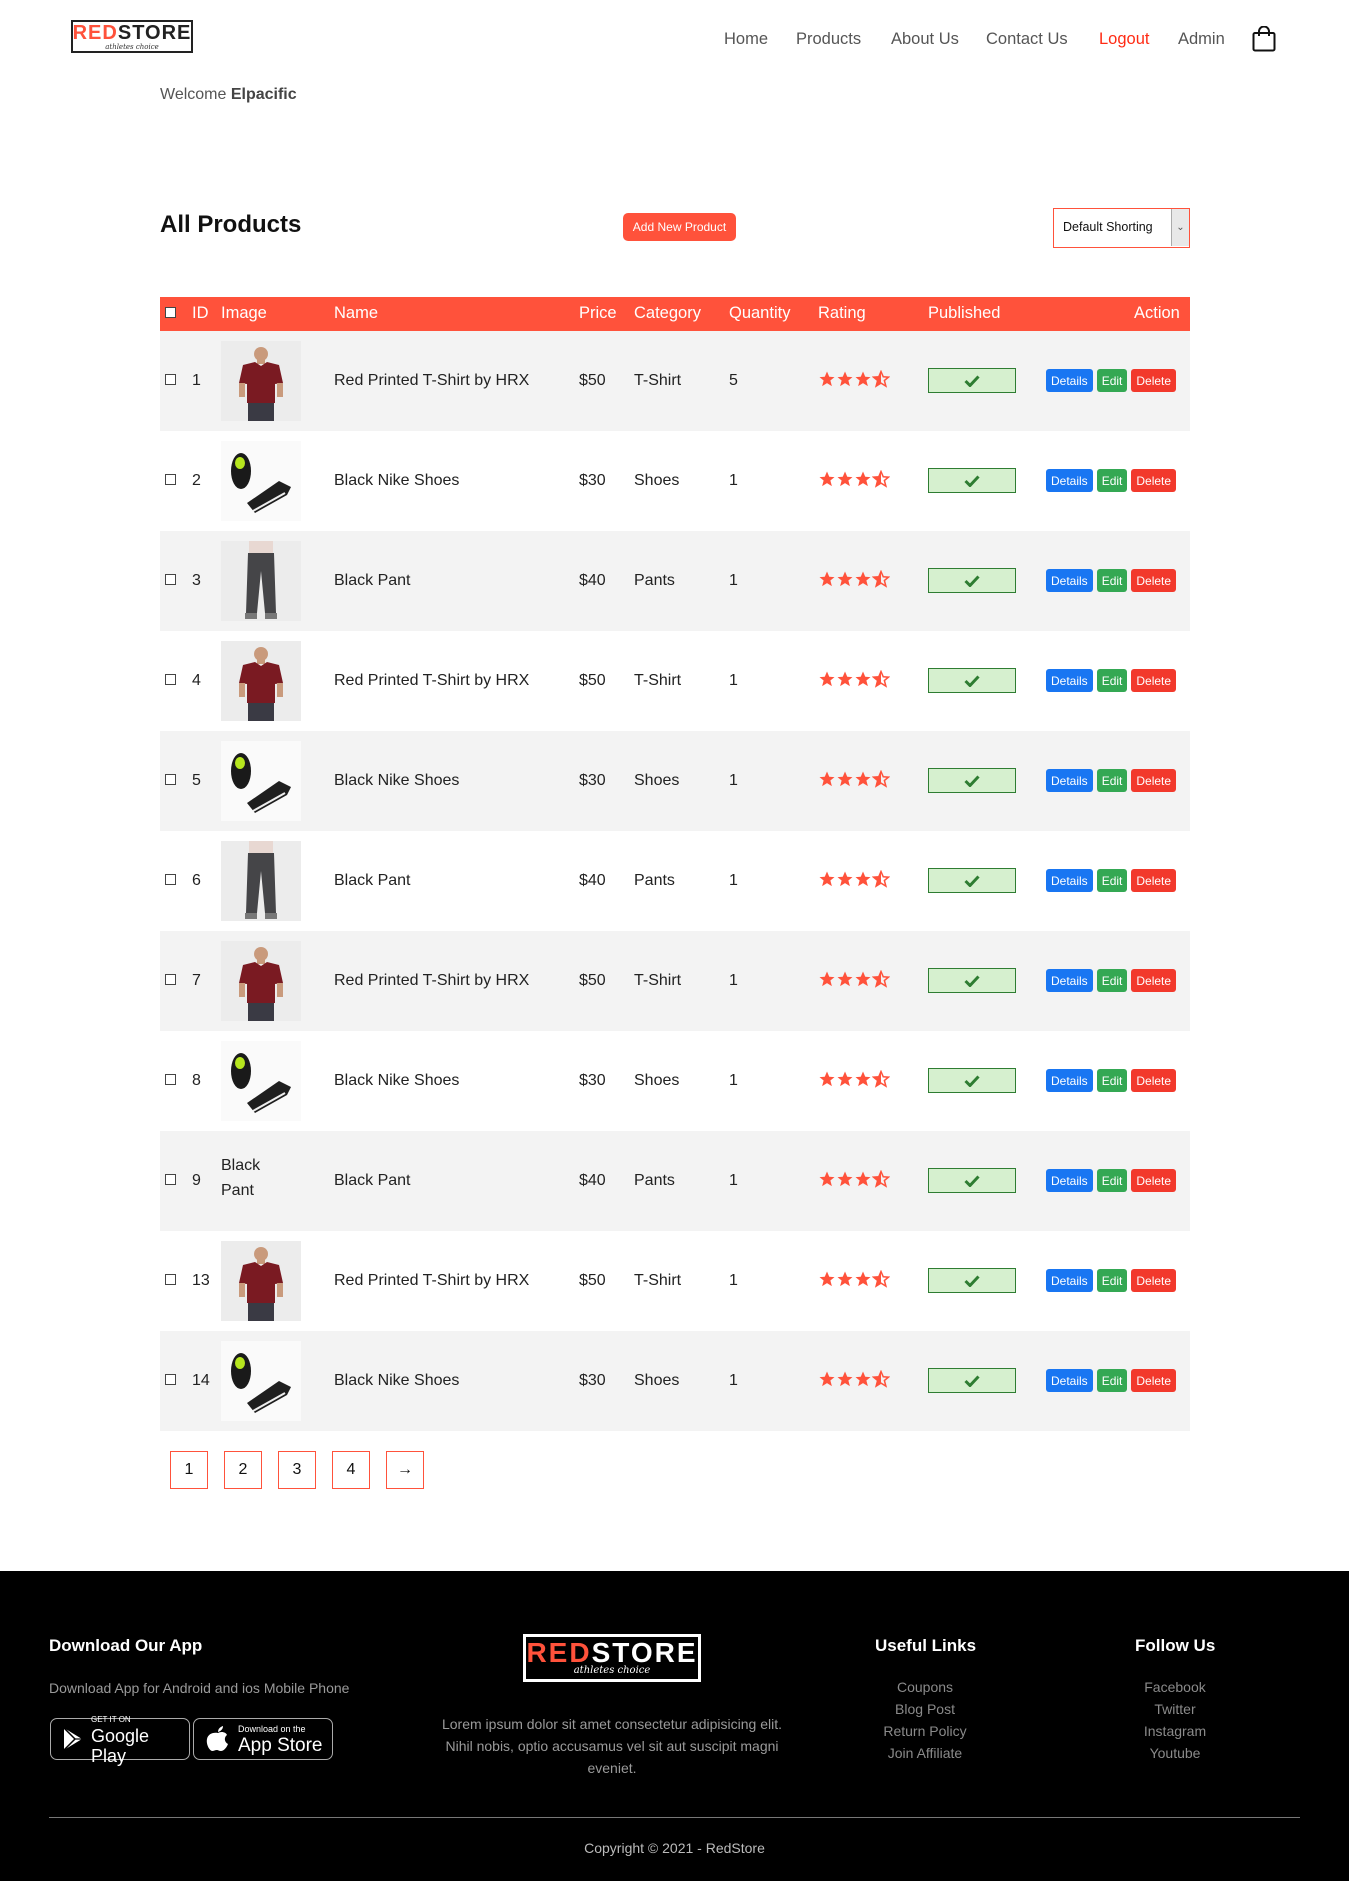 The width and height of the screenshot is (1349, 1881). What do you see at coordinates (828, 39) in the screenshot?
I see `nav-products: Products` at bounding box center [828, 39].